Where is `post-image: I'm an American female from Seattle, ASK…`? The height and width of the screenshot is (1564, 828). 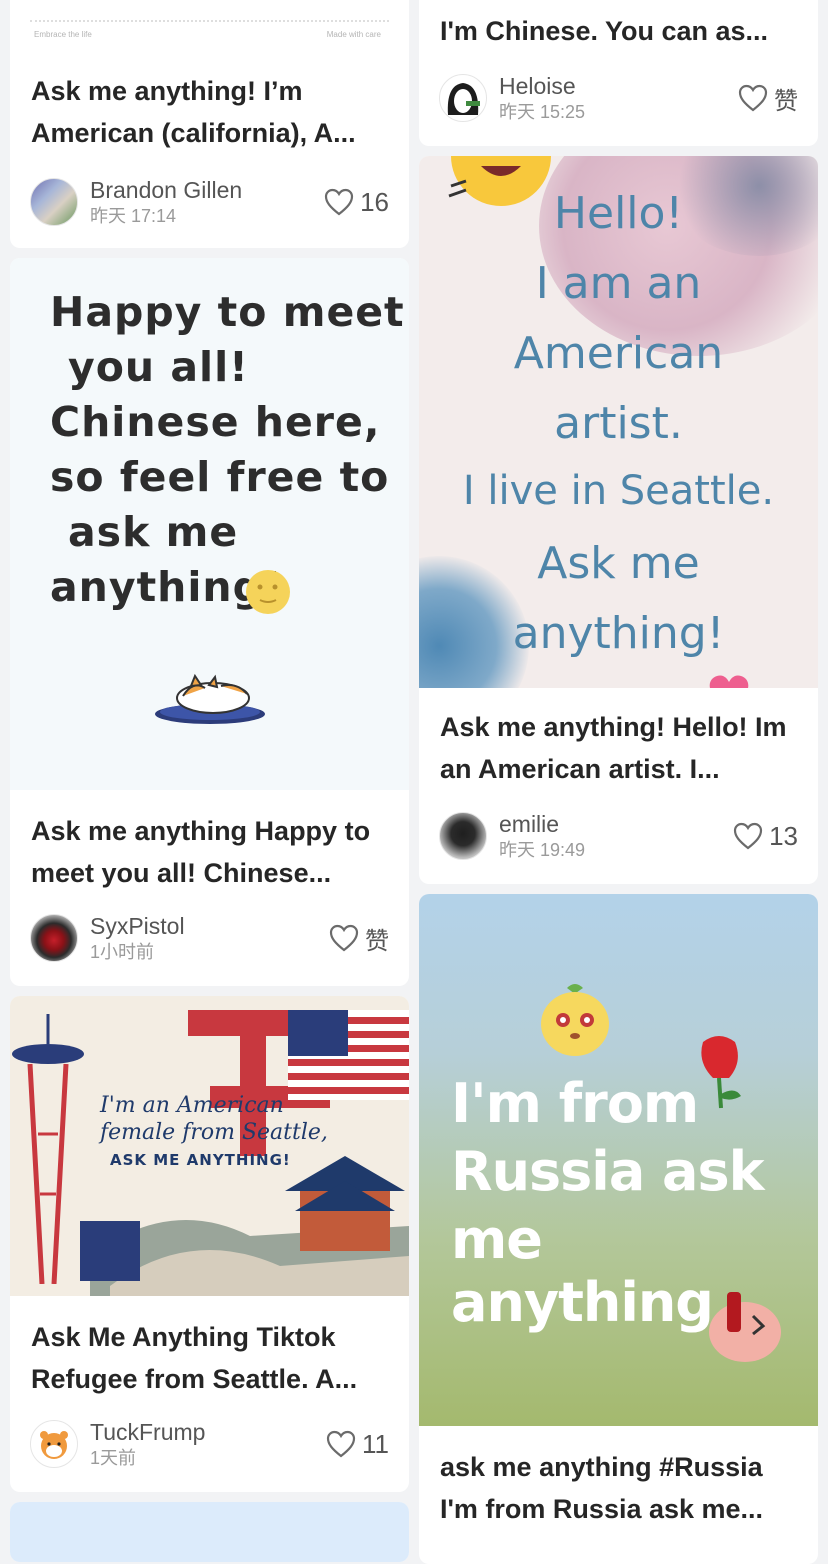
post-image: I'm an American female from Seattle, ASK… is located at coordinates (209, 1146).